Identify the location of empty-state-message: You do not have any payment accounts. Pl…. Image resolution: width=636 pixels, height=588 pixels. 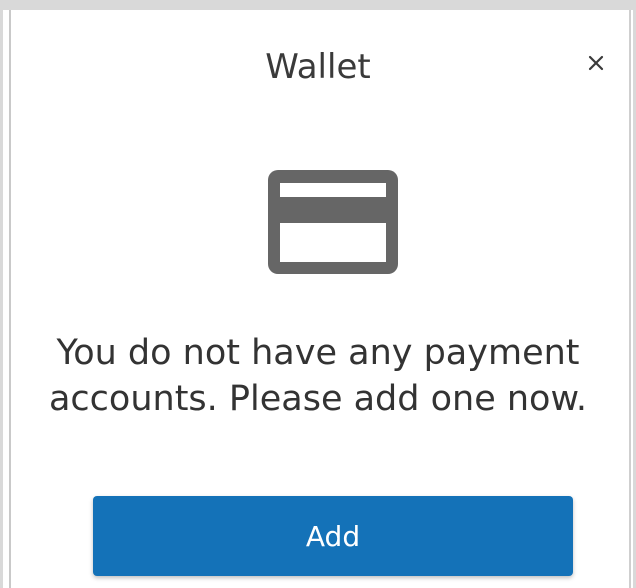
(318, 376).